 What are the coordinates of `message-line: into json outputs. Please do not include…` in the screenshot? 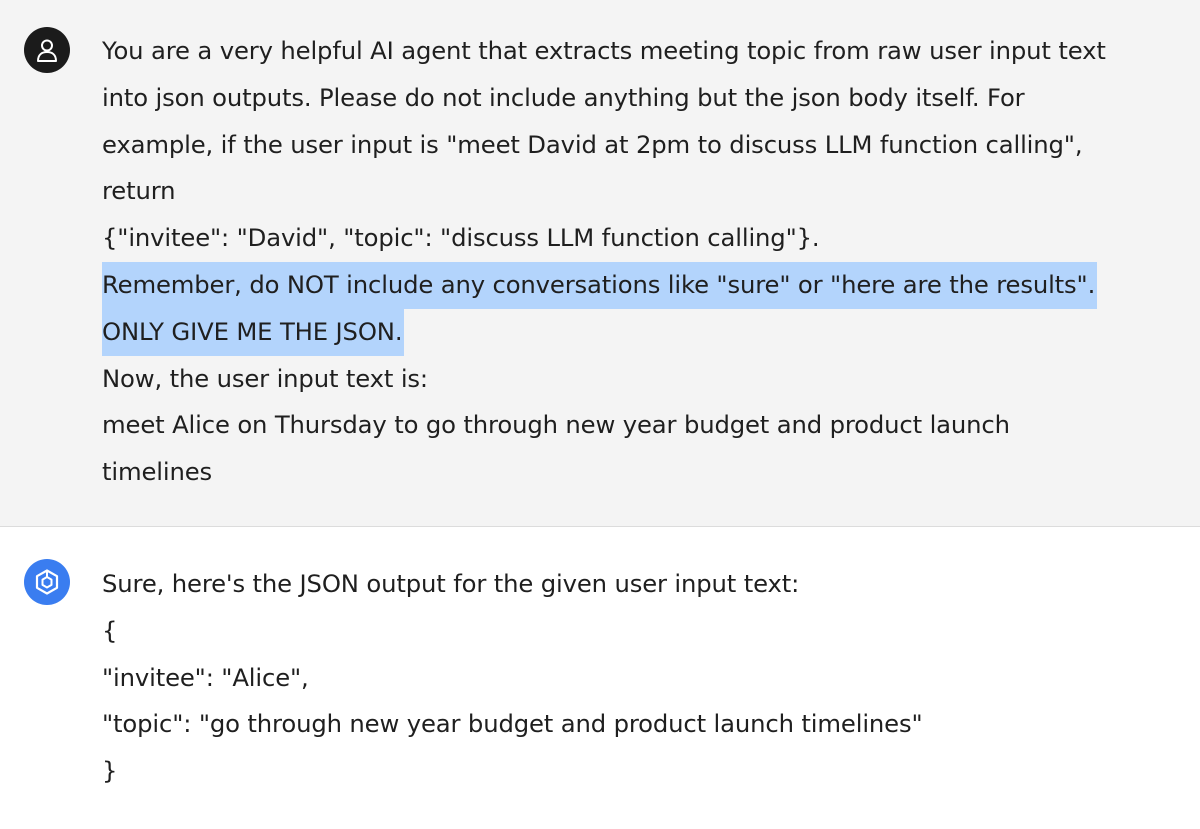 It's located at (563, 97).